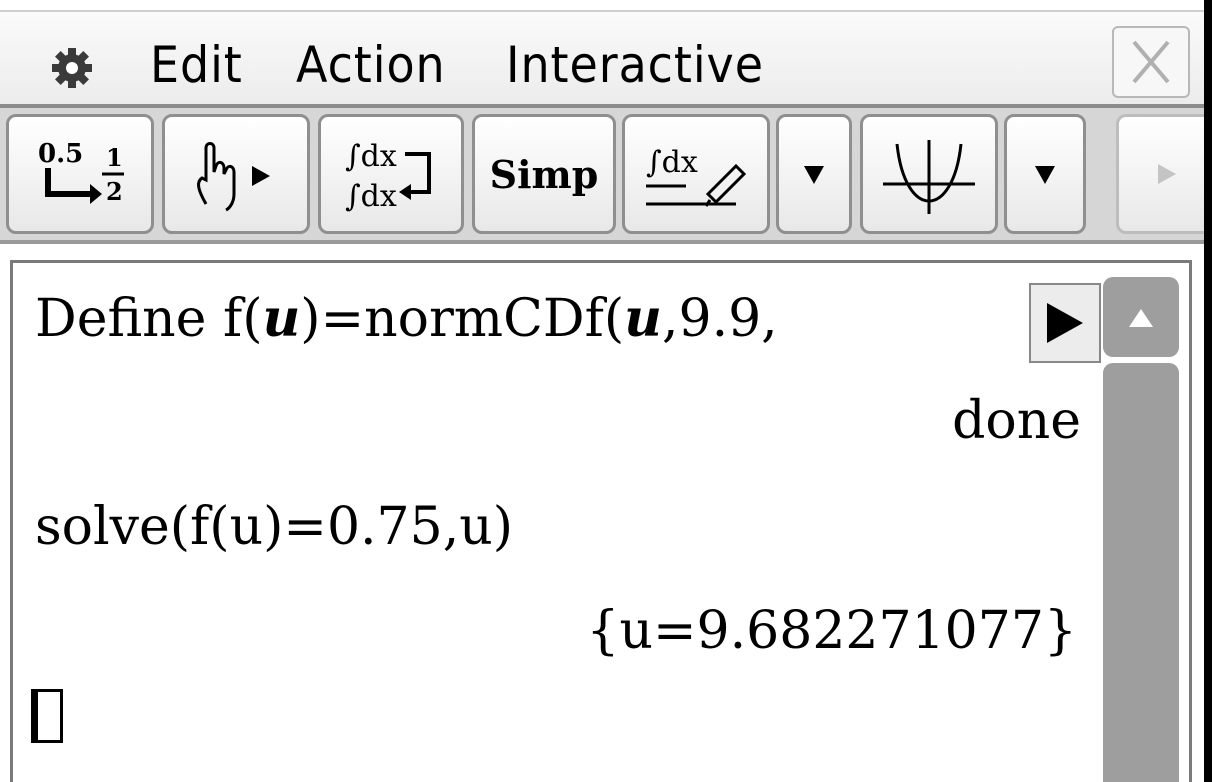 The height and width of the screenshot is (782, 1212). I want to click on define-var-2: u, so click(643, 318).